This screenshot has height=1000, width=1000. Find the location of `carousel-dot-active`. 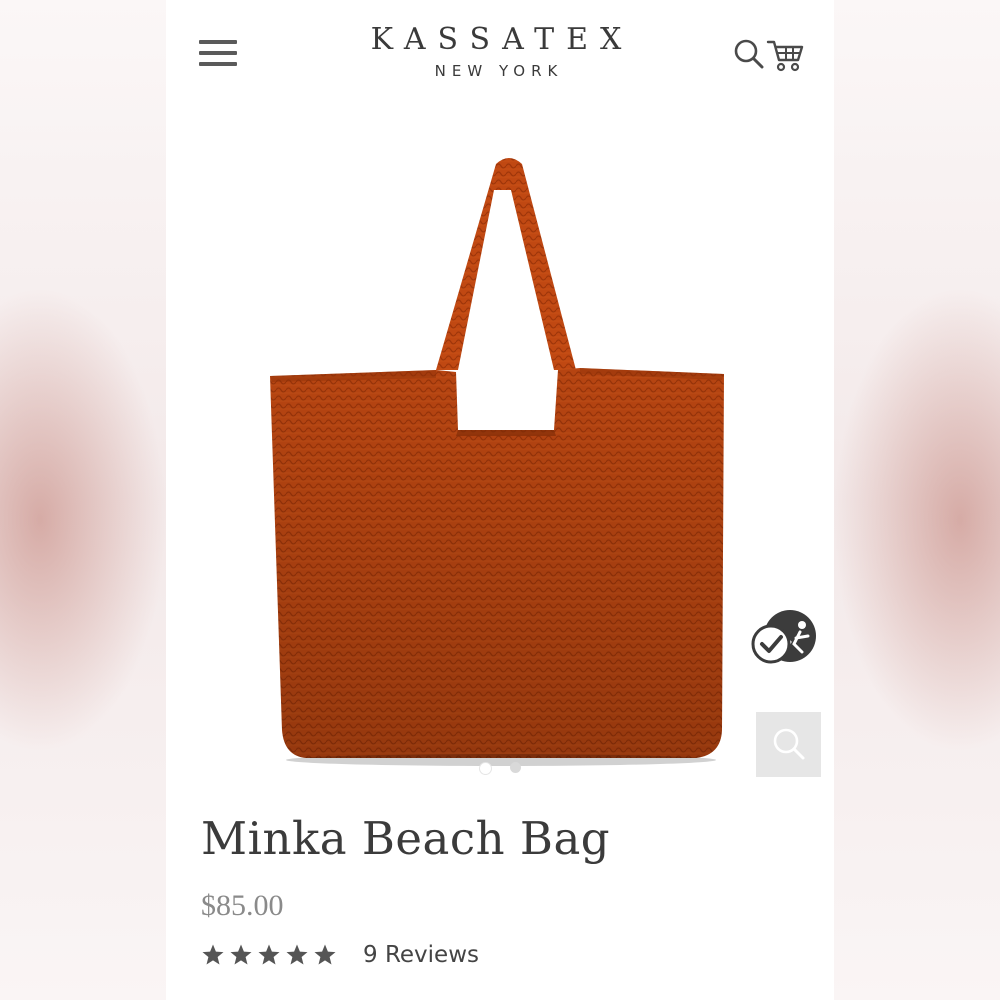

carousel-dot-active is located at coordinates (485, 768).